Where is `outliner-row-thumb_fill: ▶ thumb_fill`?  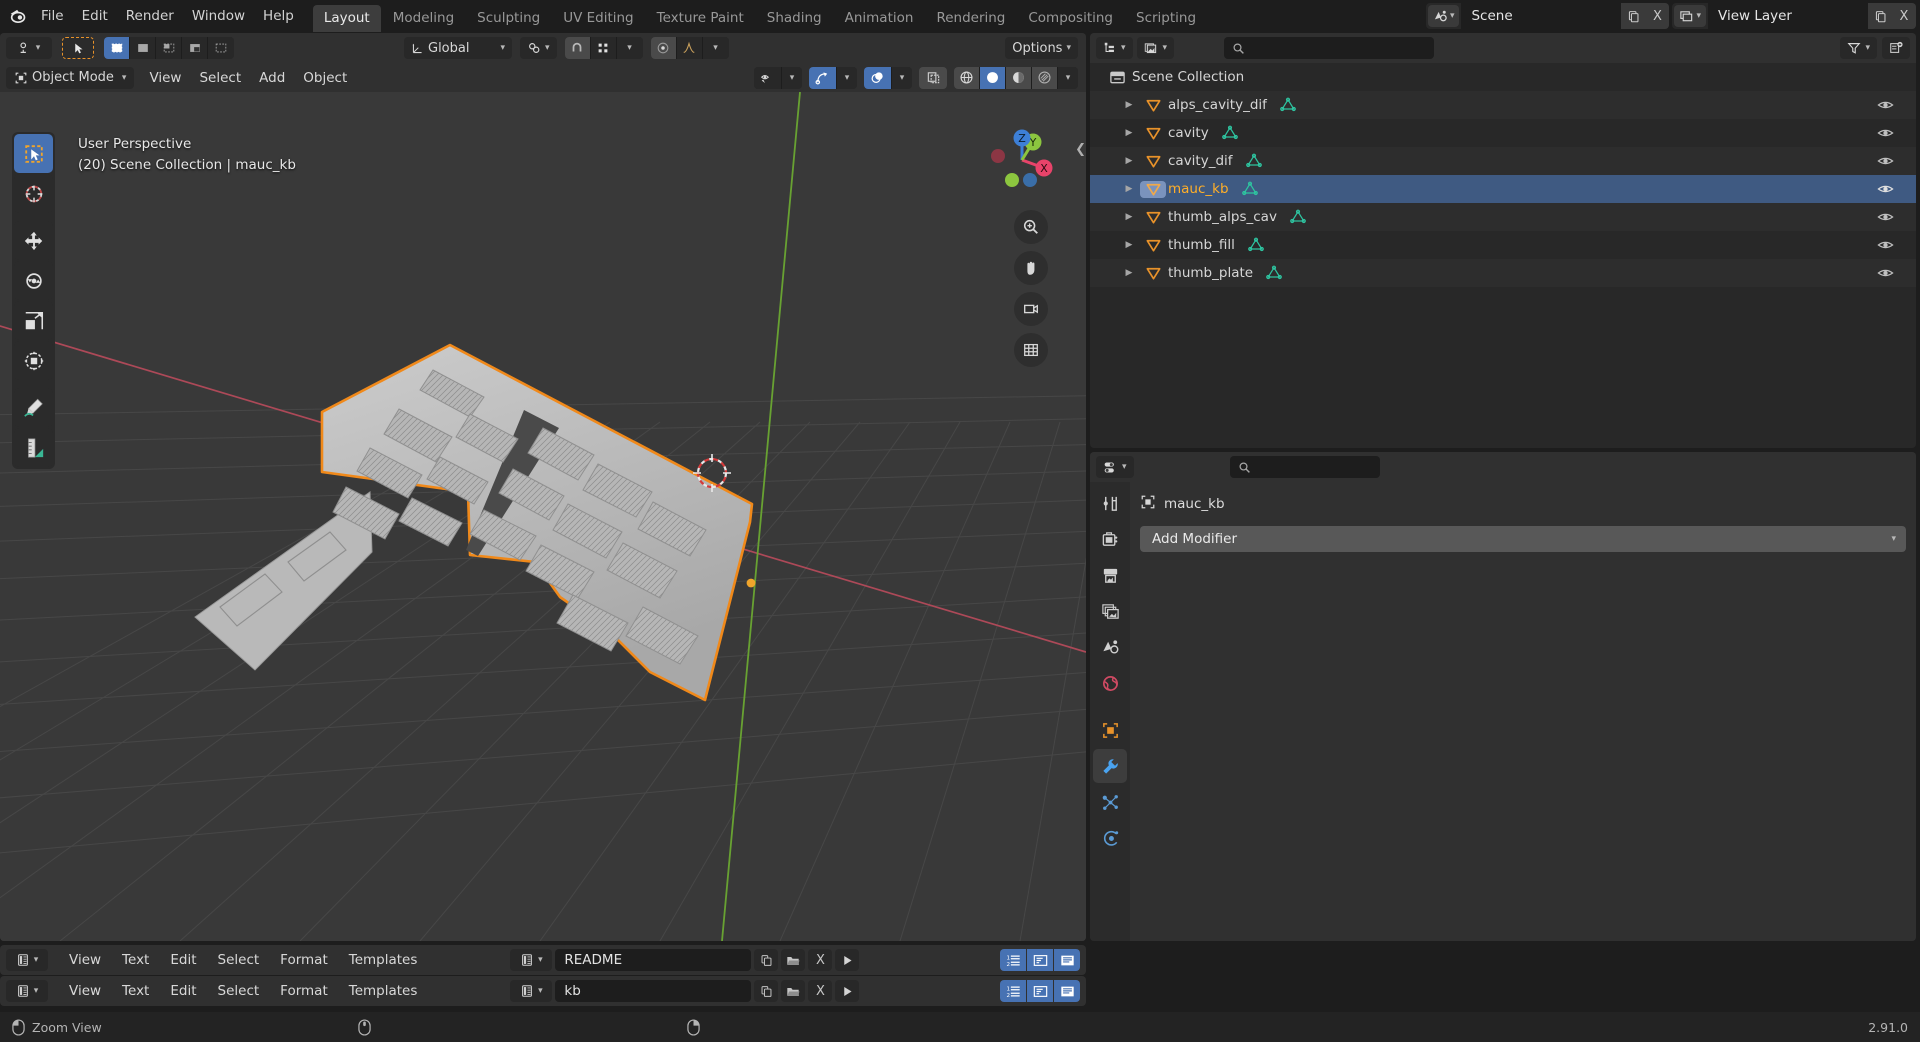 outliner-row-thumb_fill: ▶ thumb_fill is located at coordinates (1503, 245).